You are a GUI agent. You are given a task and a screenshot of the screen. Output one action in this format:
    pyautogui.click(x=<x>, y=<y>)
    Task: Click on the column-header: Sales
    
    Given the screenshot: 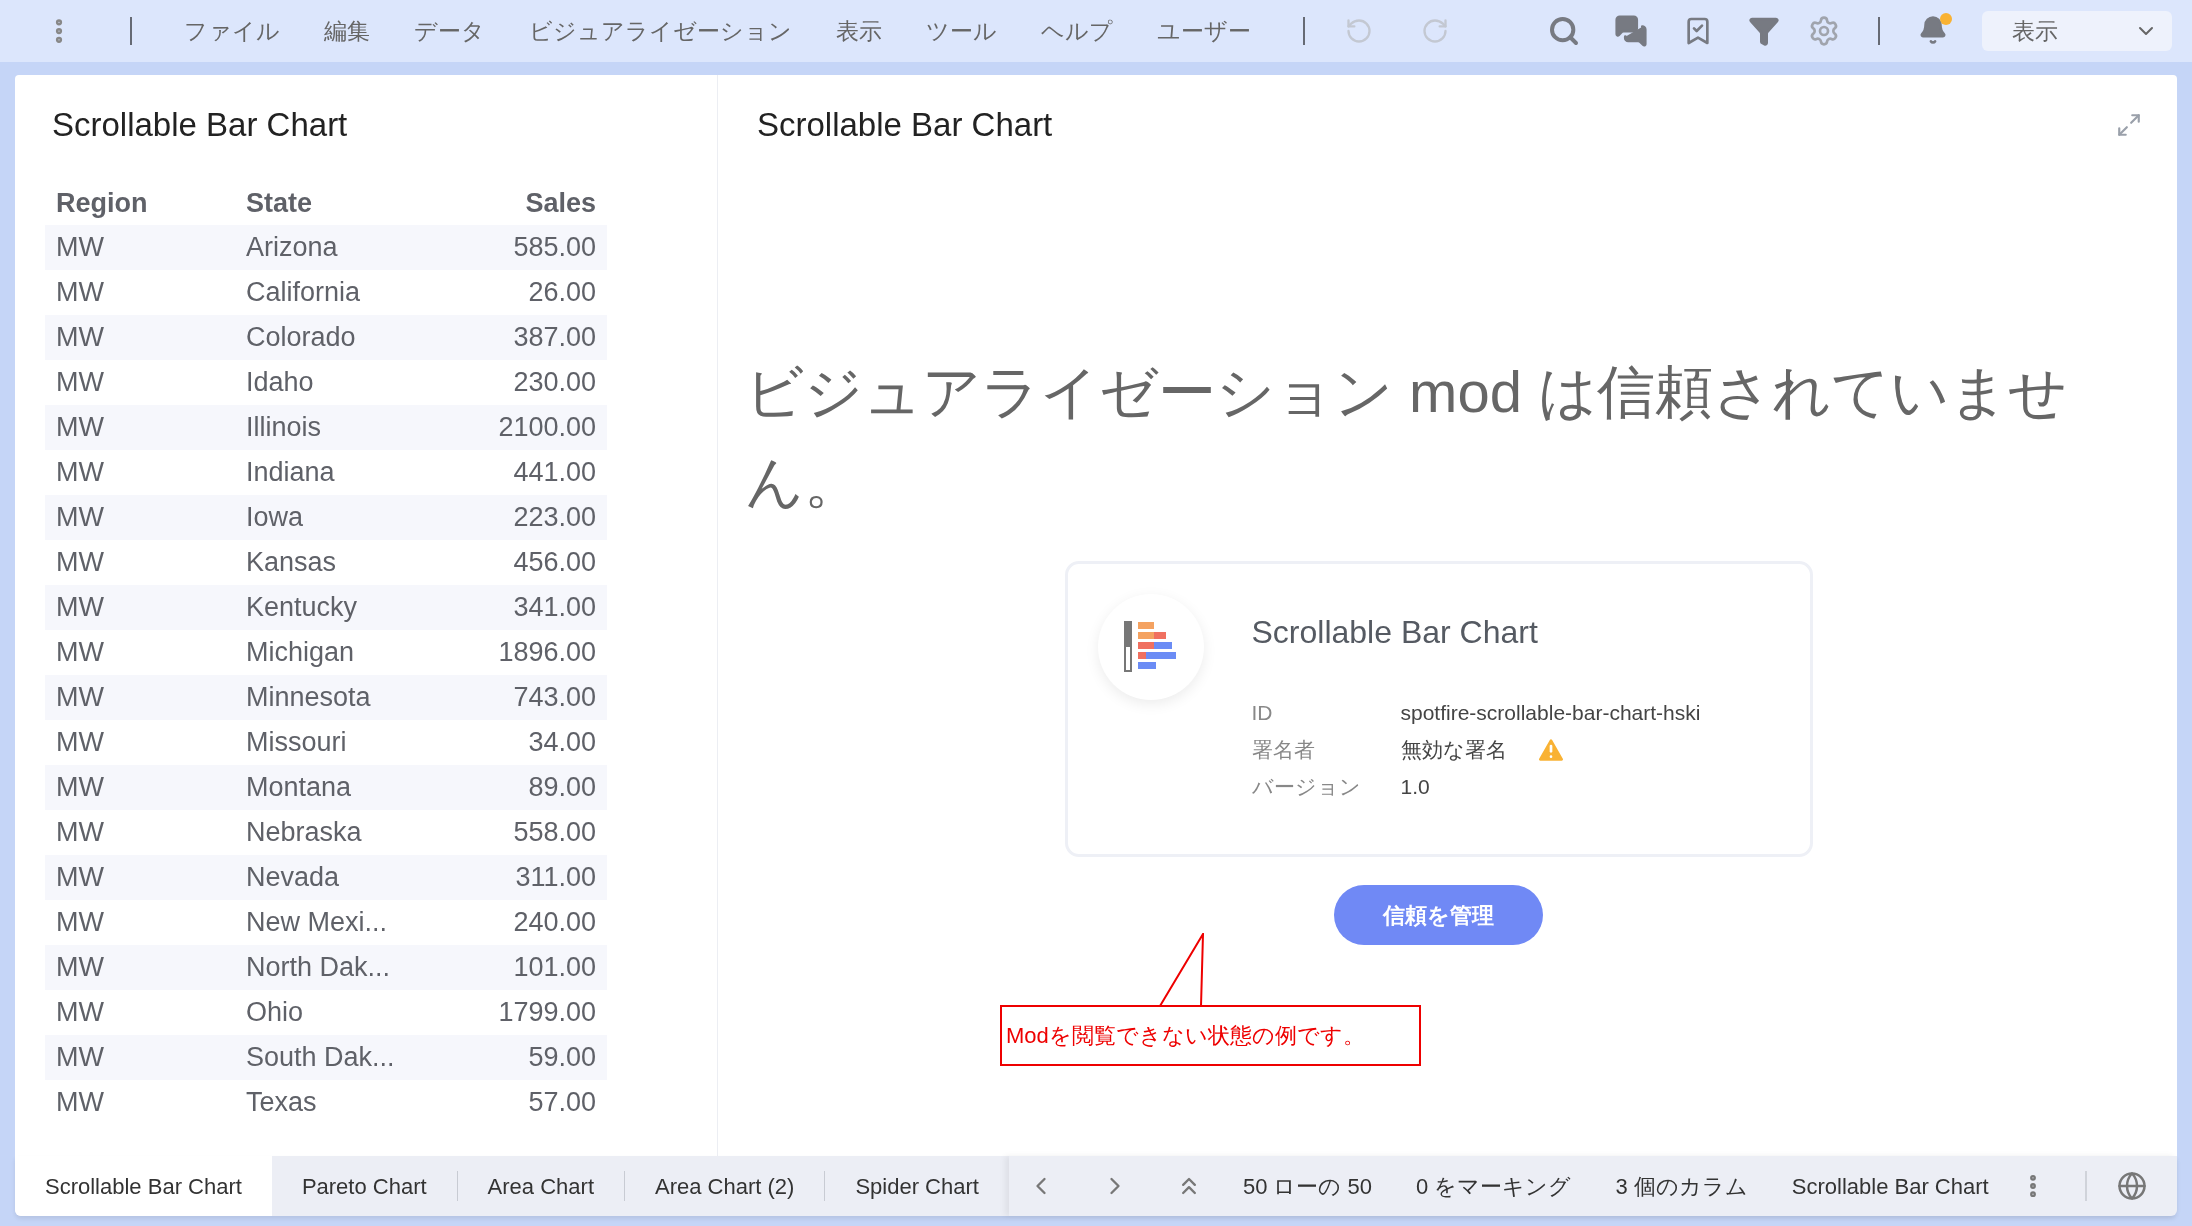 What is the action you would take?
    pyautogui.click(x=530, y=203)
    